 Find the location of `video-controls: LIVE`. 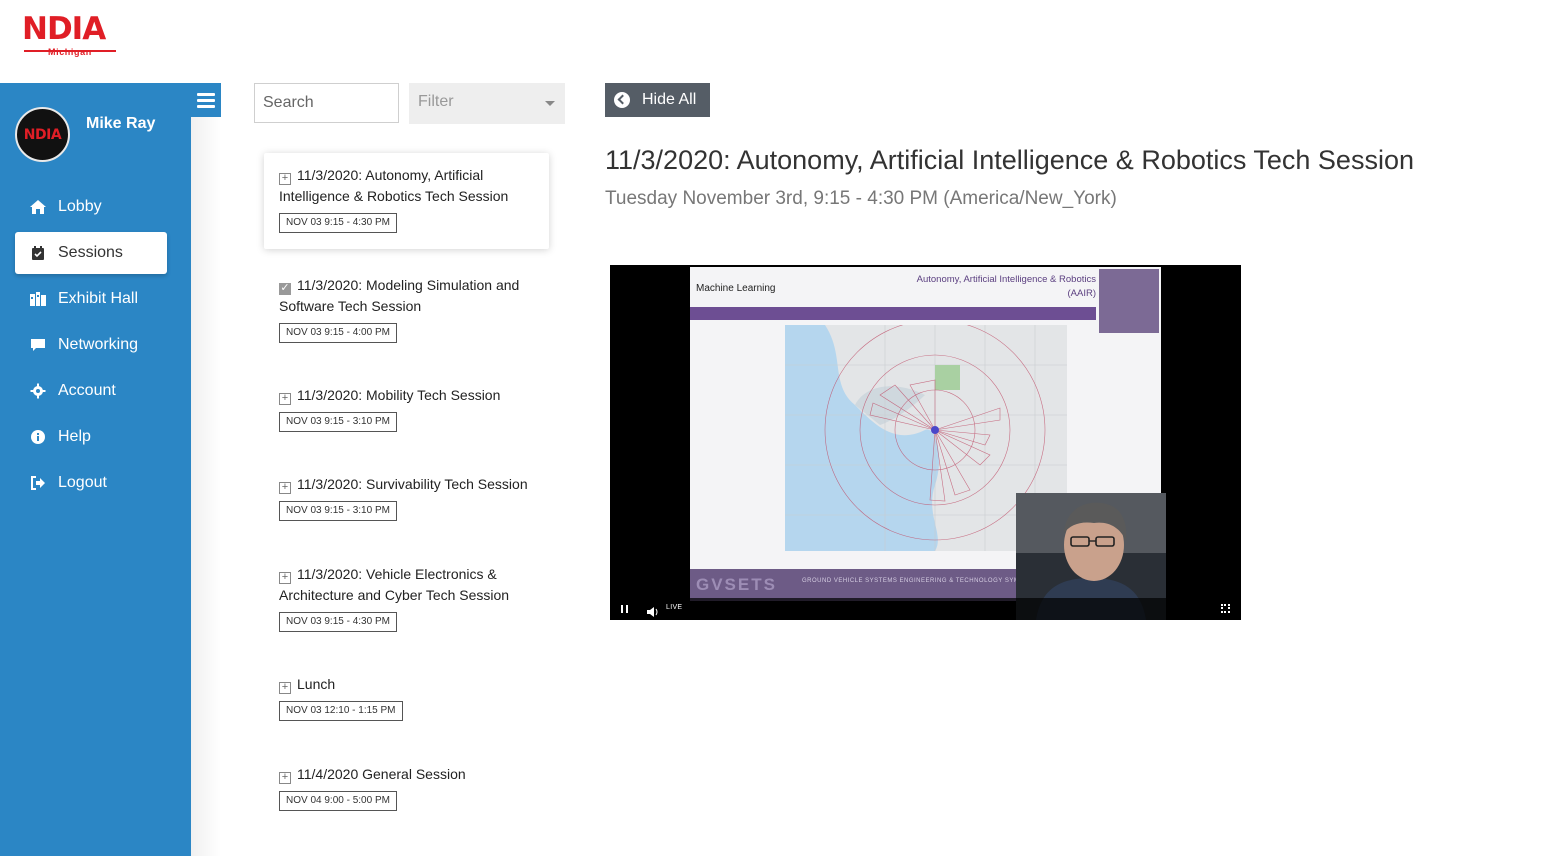

video-controls: LIVE is located at coordinates (925, 609).